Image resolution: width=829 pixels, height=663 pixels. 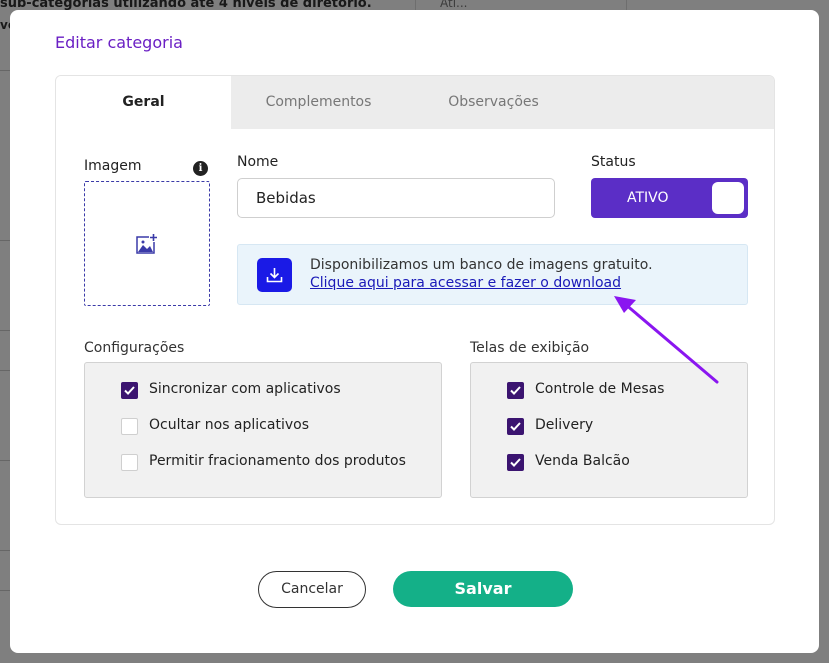 I want to click on tab-bar: Geral Complementos Observações, so click(x=415, y=102).